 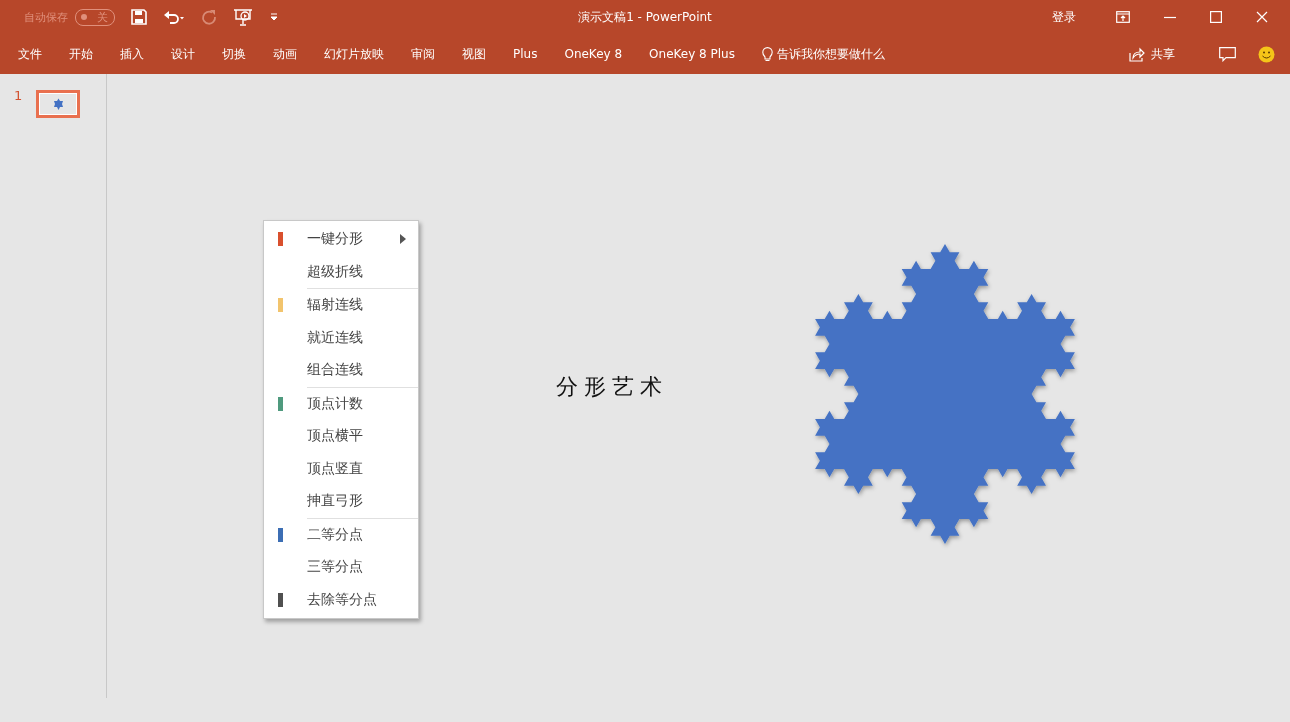 I want to click on undo-icon, so click(x=174, y=17).